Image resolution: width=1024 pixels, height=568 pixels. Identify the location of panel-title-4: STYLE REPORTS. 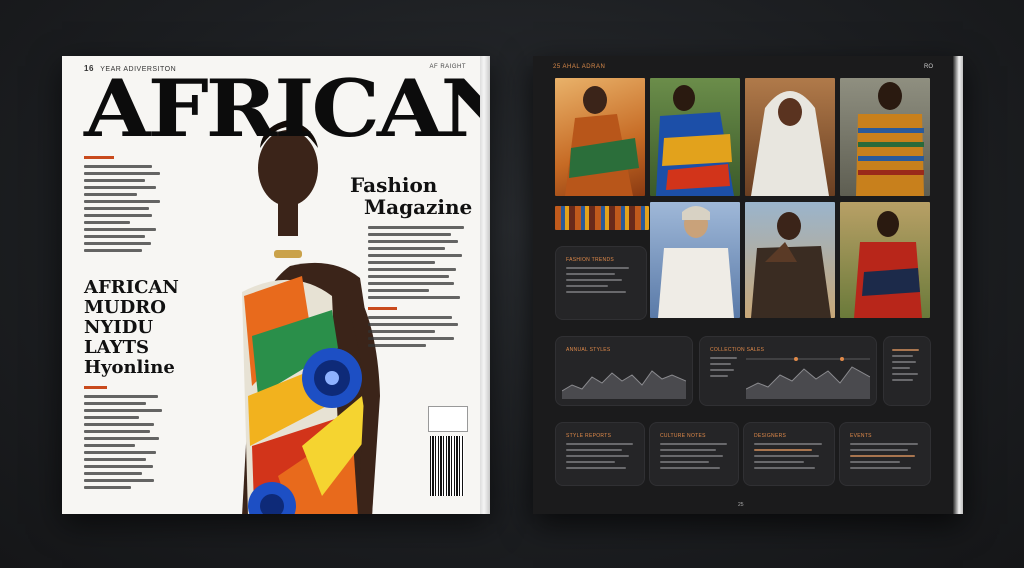
(589, 436).